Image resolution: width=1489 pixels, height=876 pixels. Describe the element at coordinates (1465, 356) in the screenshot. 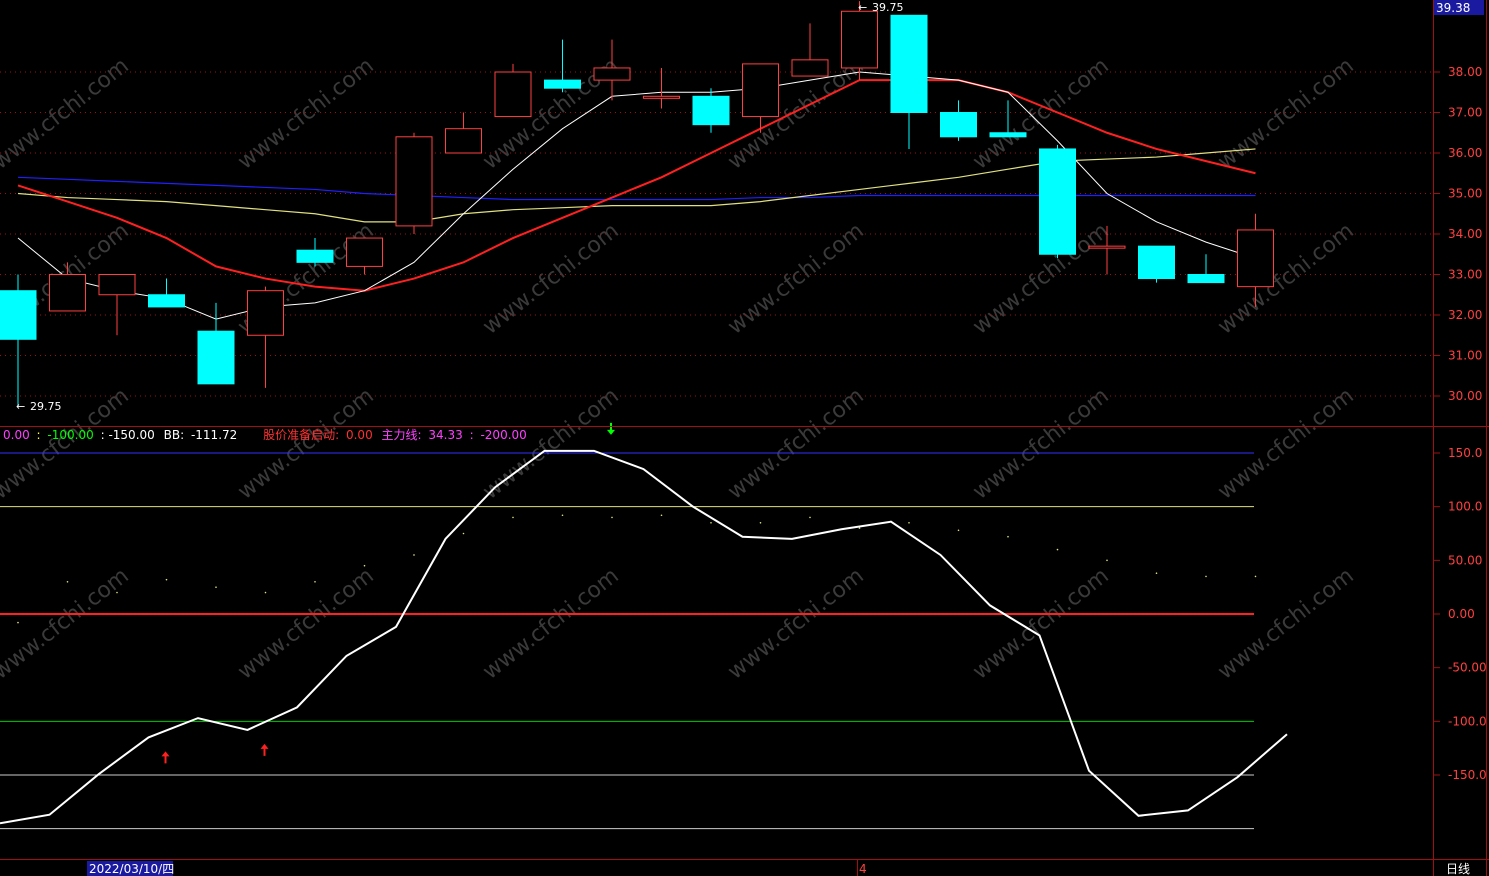

I see `price-tick-label: 31.00` at that location.